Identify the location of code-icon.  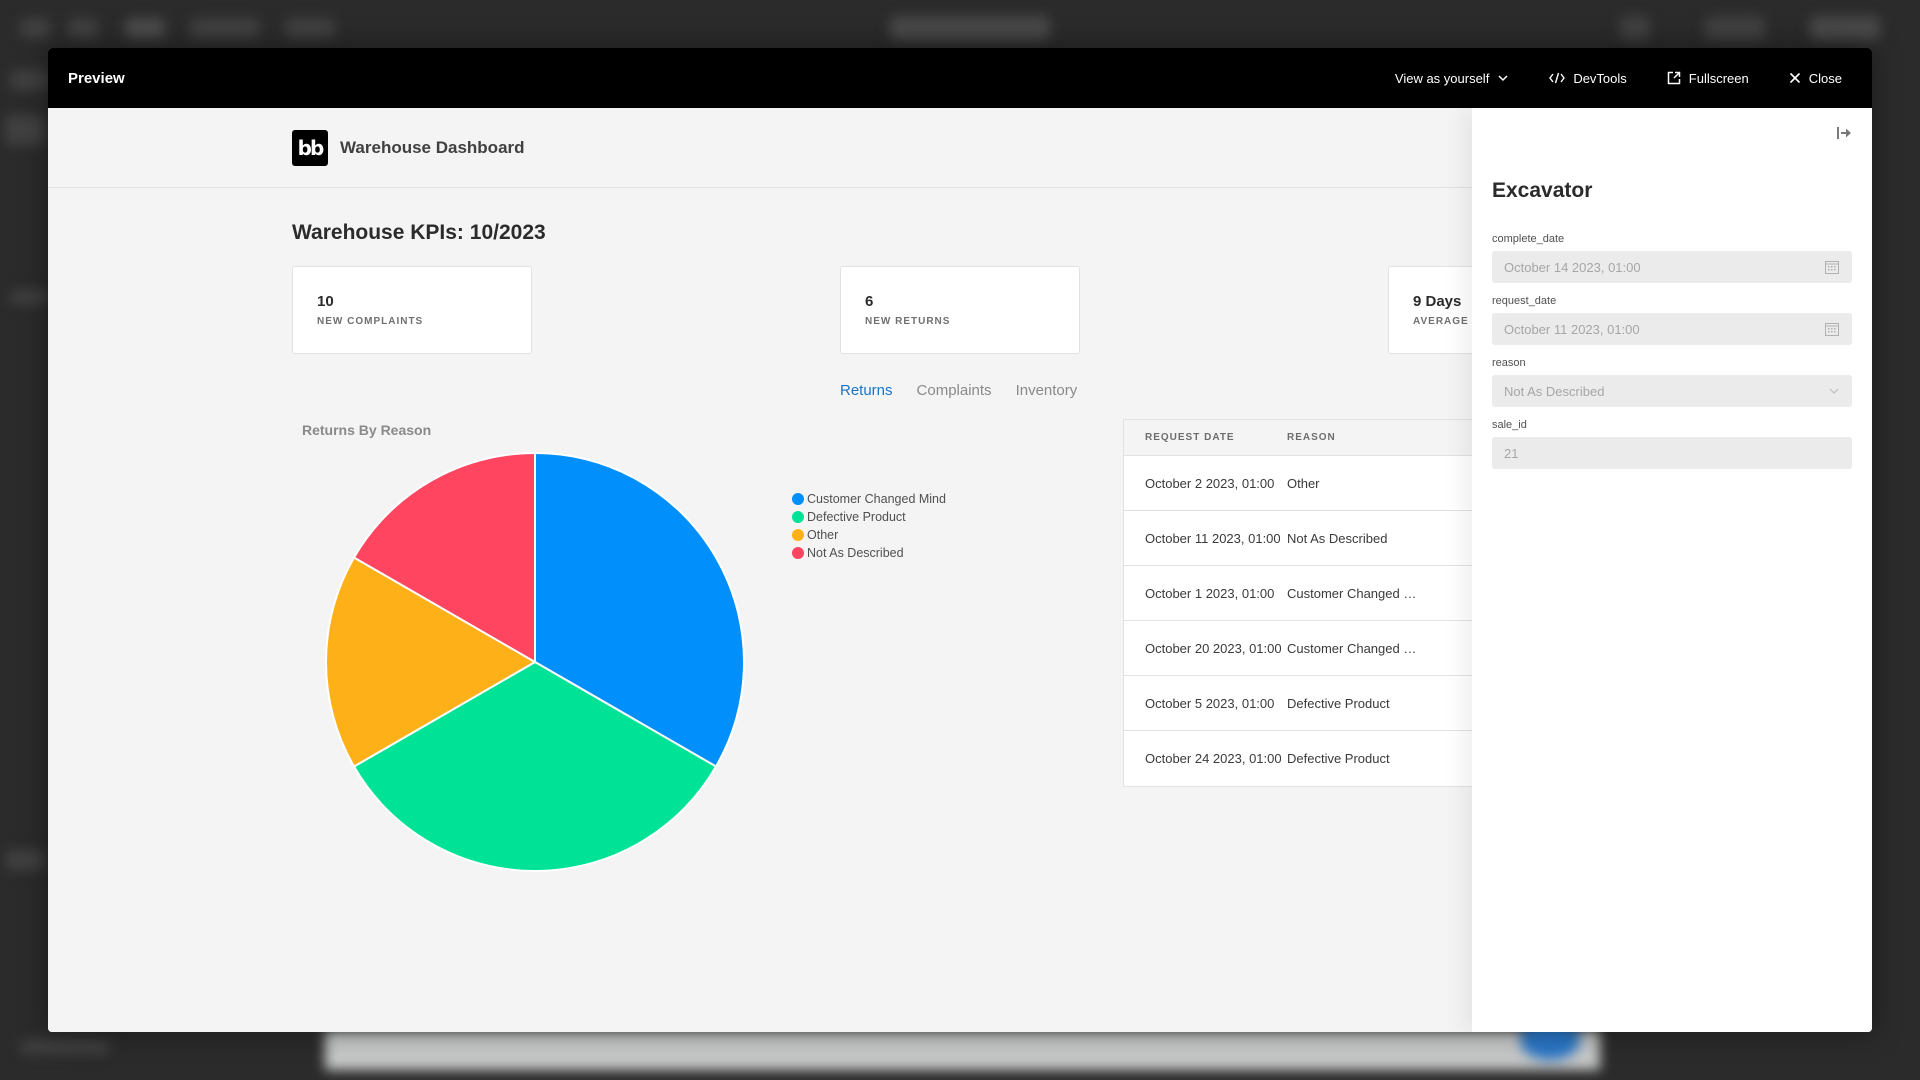
(1557, 78).